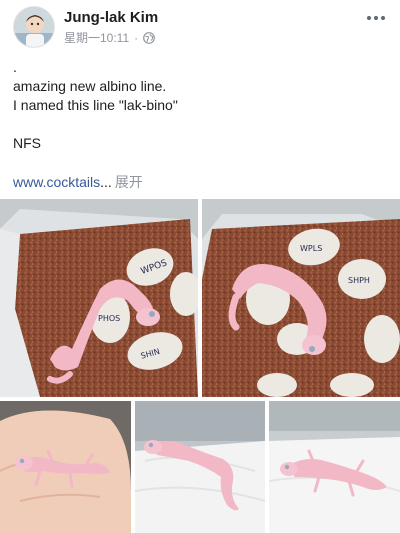 The image size is (400, 533). I want to click on author-avatar, so click(34, 27).